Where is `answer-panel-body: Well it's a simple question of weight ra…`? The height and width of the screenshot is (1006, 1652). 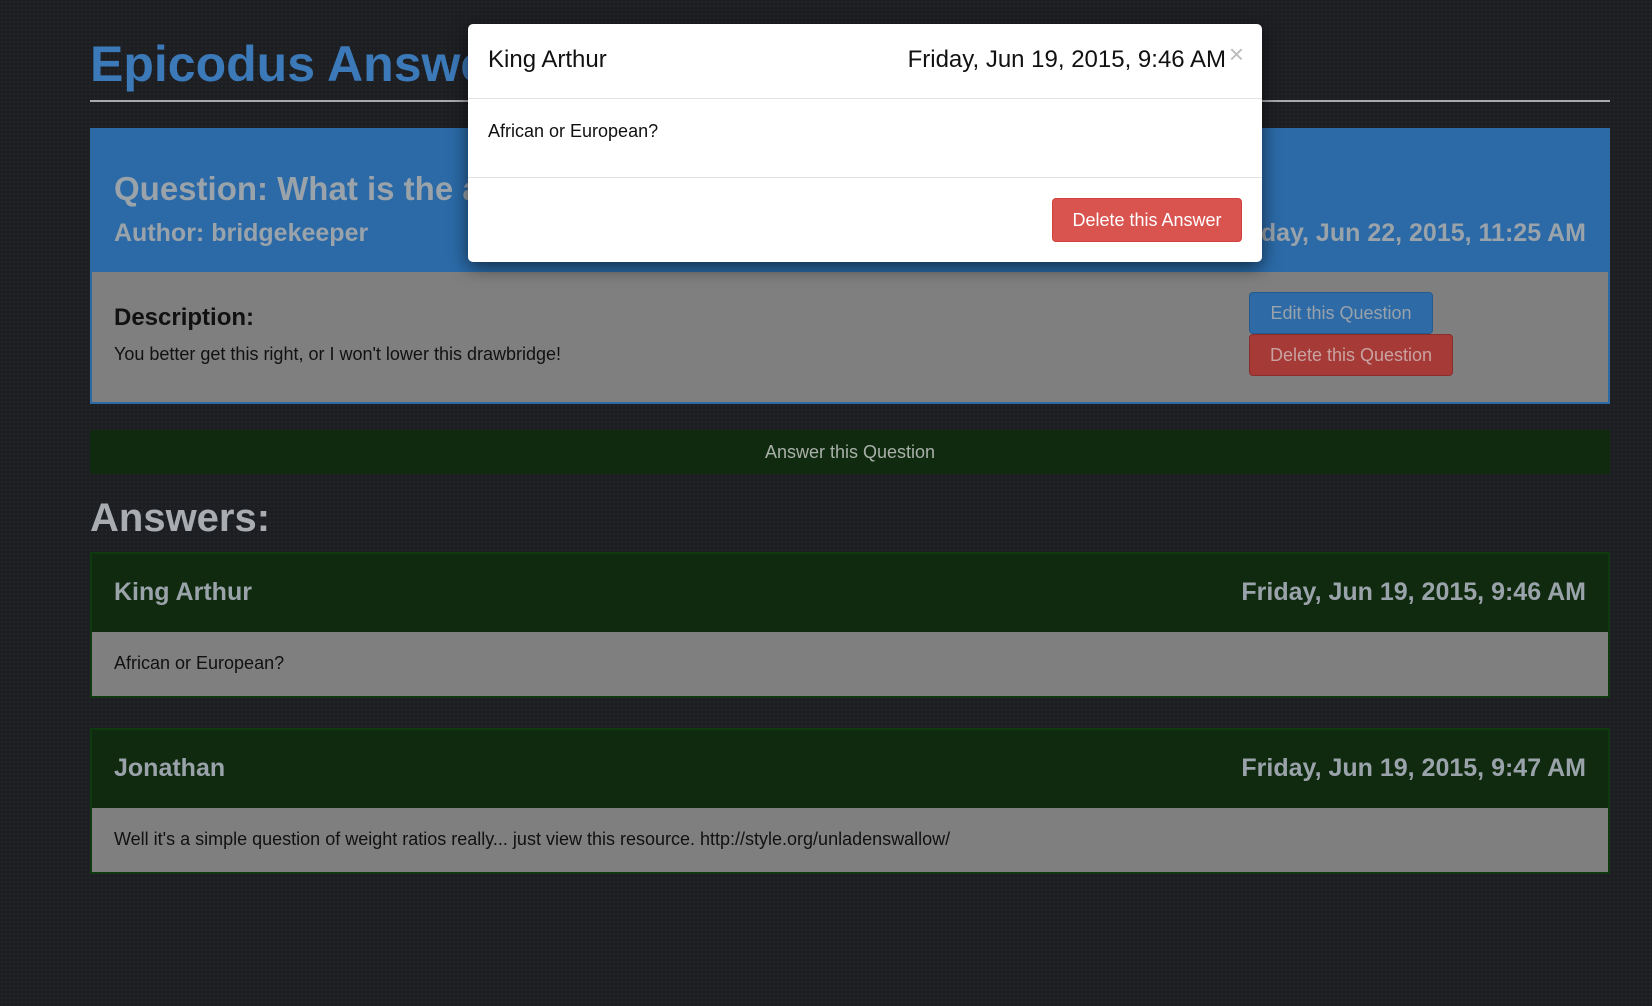
answer-panel-body: Well it's a simple question of weight ra… is located at coordinates (850, 840).